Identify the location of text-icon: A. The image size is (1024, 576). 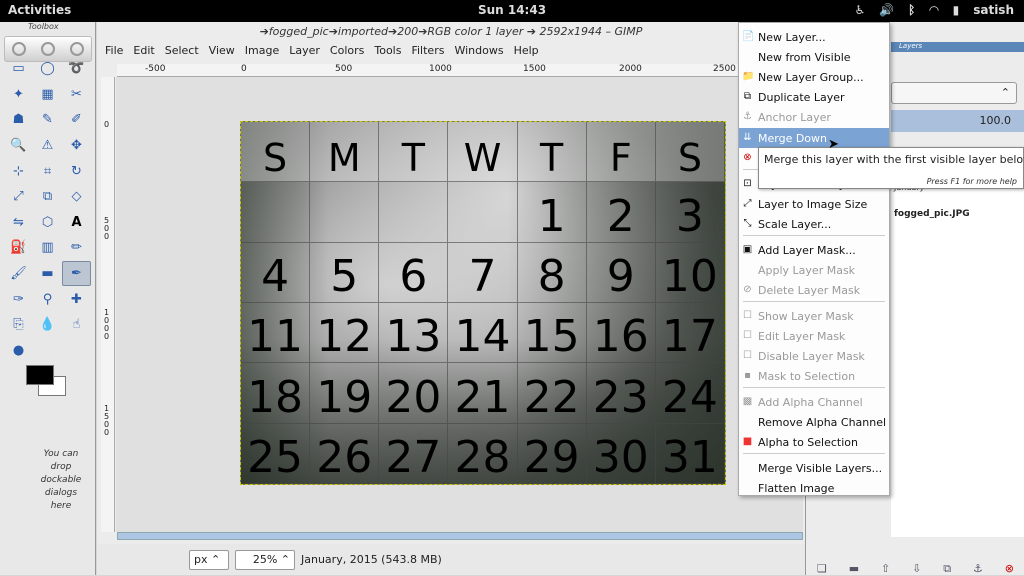
(76, 223).